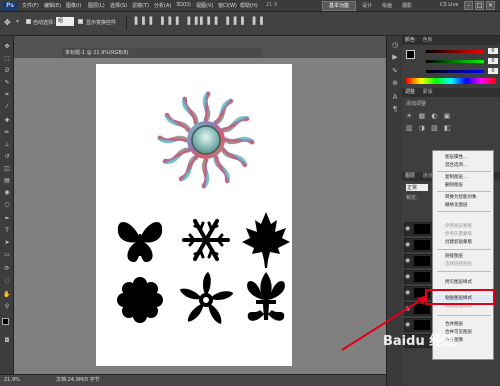 This screenshot has height=386, width=500. What do you see at coordinates (28, 21) in the screenshot?
I see `auto-select-checkbox` at bounding box center [28, 21].